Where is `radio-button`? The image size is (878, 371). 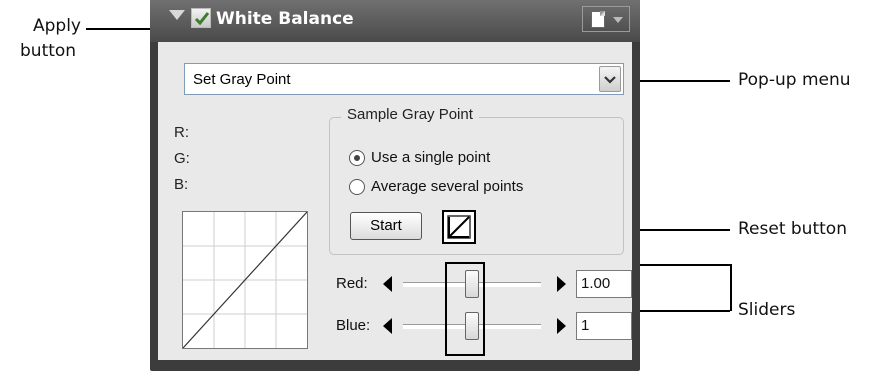
radio-button is located at coordinates (357, 187).